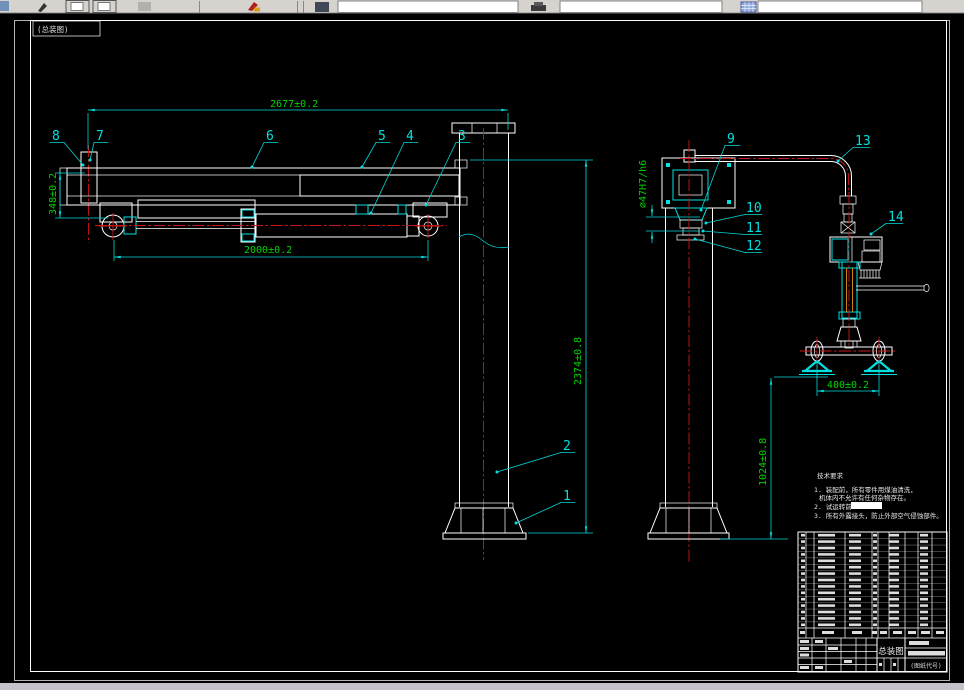 This screenshot has width=964, height=690. I want to click on status-strip, so click(482, 686).